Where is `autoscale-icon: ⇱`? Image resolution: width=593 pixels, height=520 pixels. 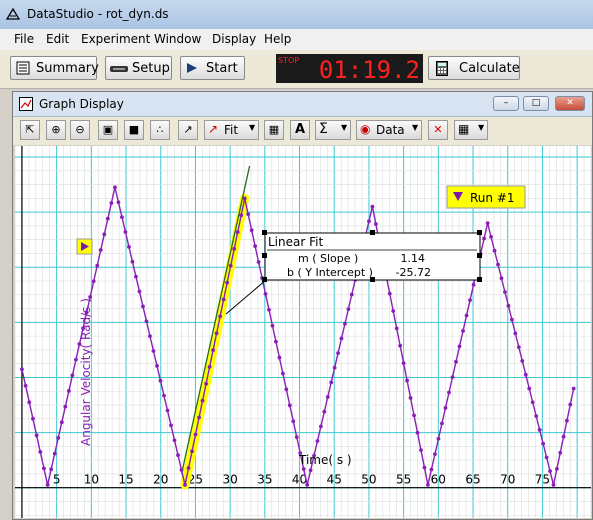 autoscale-icon: ⇱ is located at coordinates (30, 130).